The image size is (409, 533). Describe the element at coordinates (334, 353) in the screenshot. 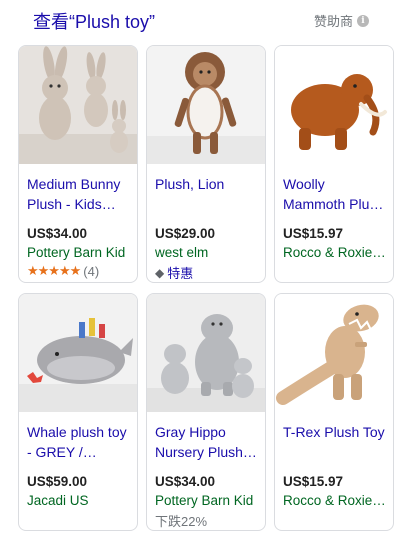

I see `trex-plush-icon` at that location.